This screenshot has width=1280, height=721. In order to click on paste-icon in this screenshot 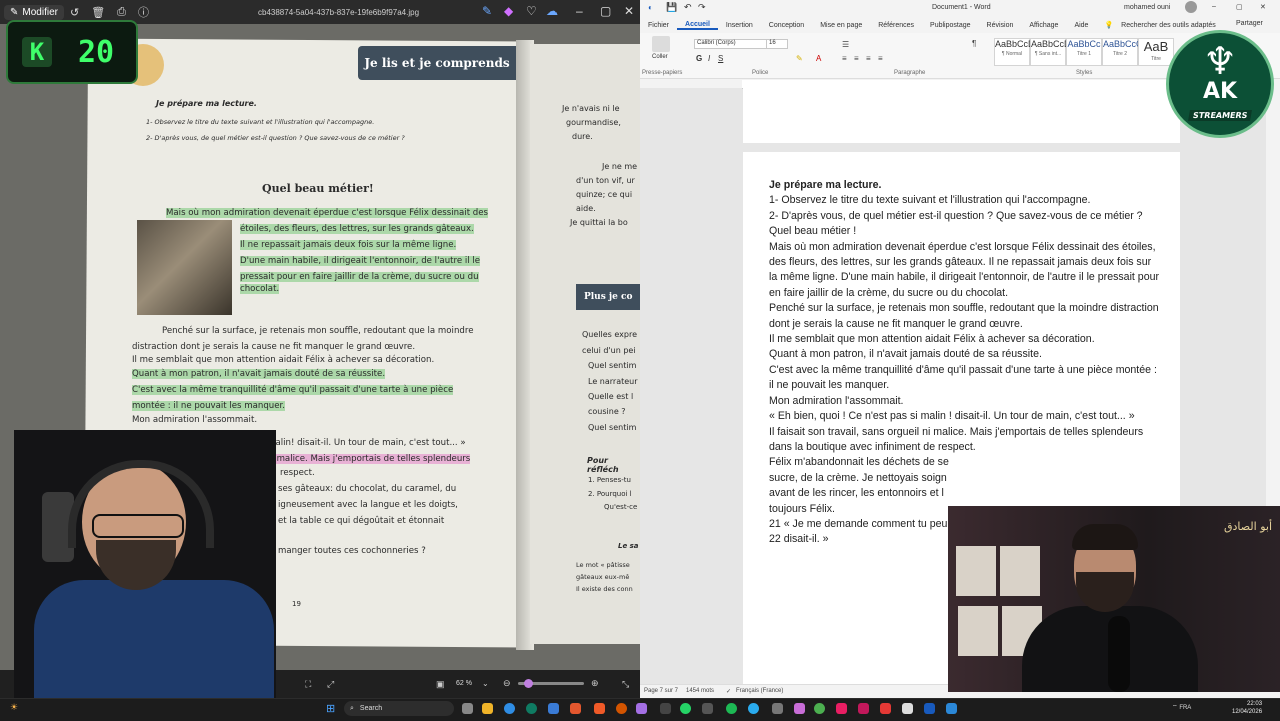, I will do `click(661, 44)`.